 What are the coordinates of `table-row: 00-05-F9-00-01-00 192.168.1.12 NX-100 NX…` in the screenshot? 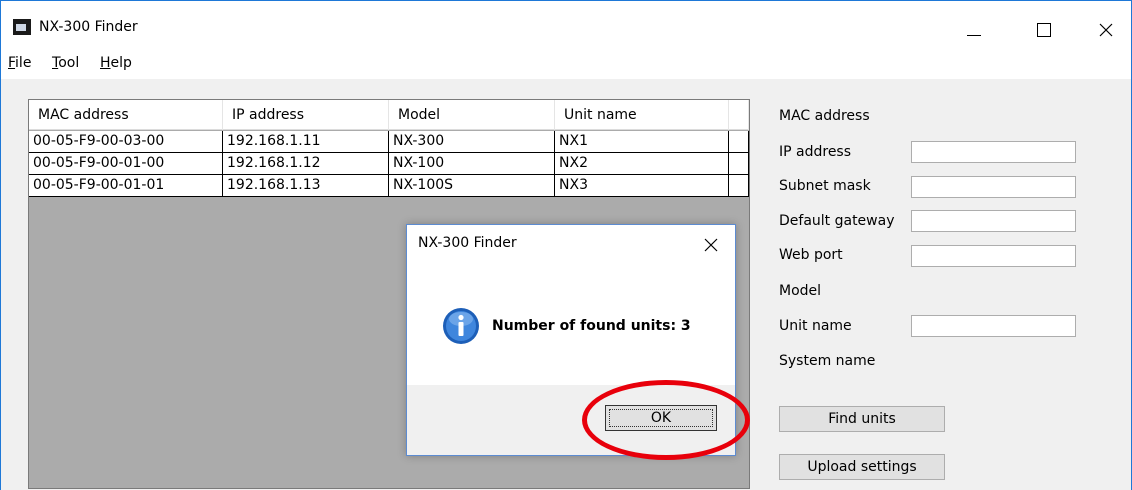 It's located at (389, 164).